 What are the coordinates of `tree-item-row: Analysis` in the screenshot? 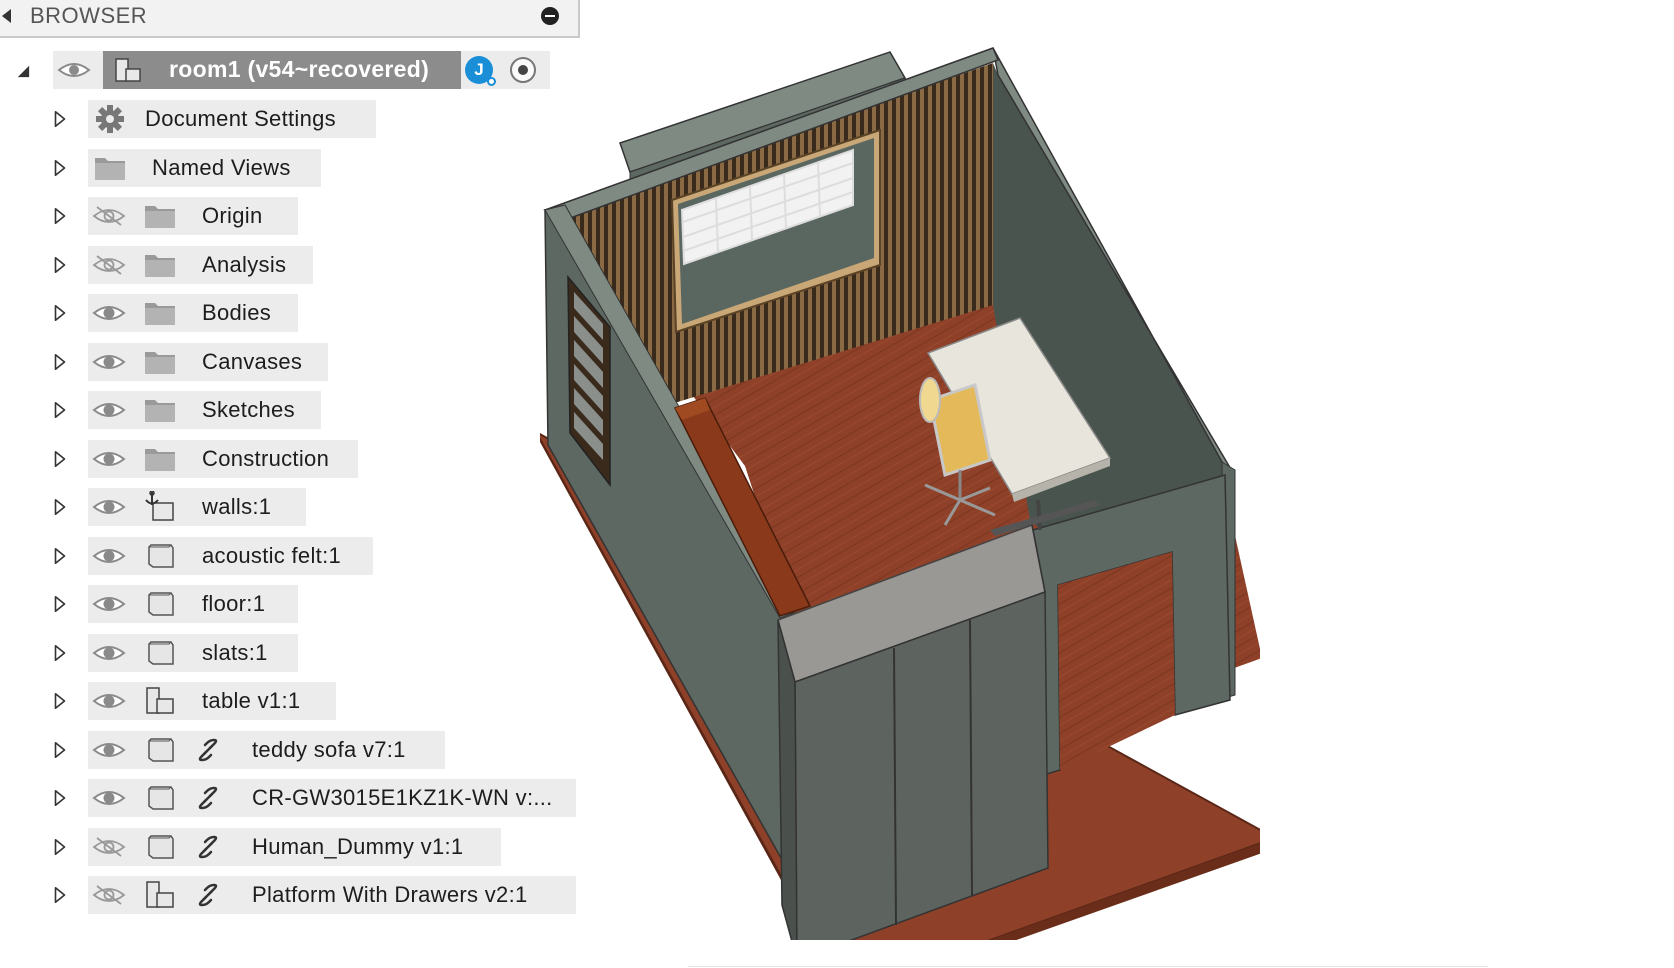 It's located at (290, 265).